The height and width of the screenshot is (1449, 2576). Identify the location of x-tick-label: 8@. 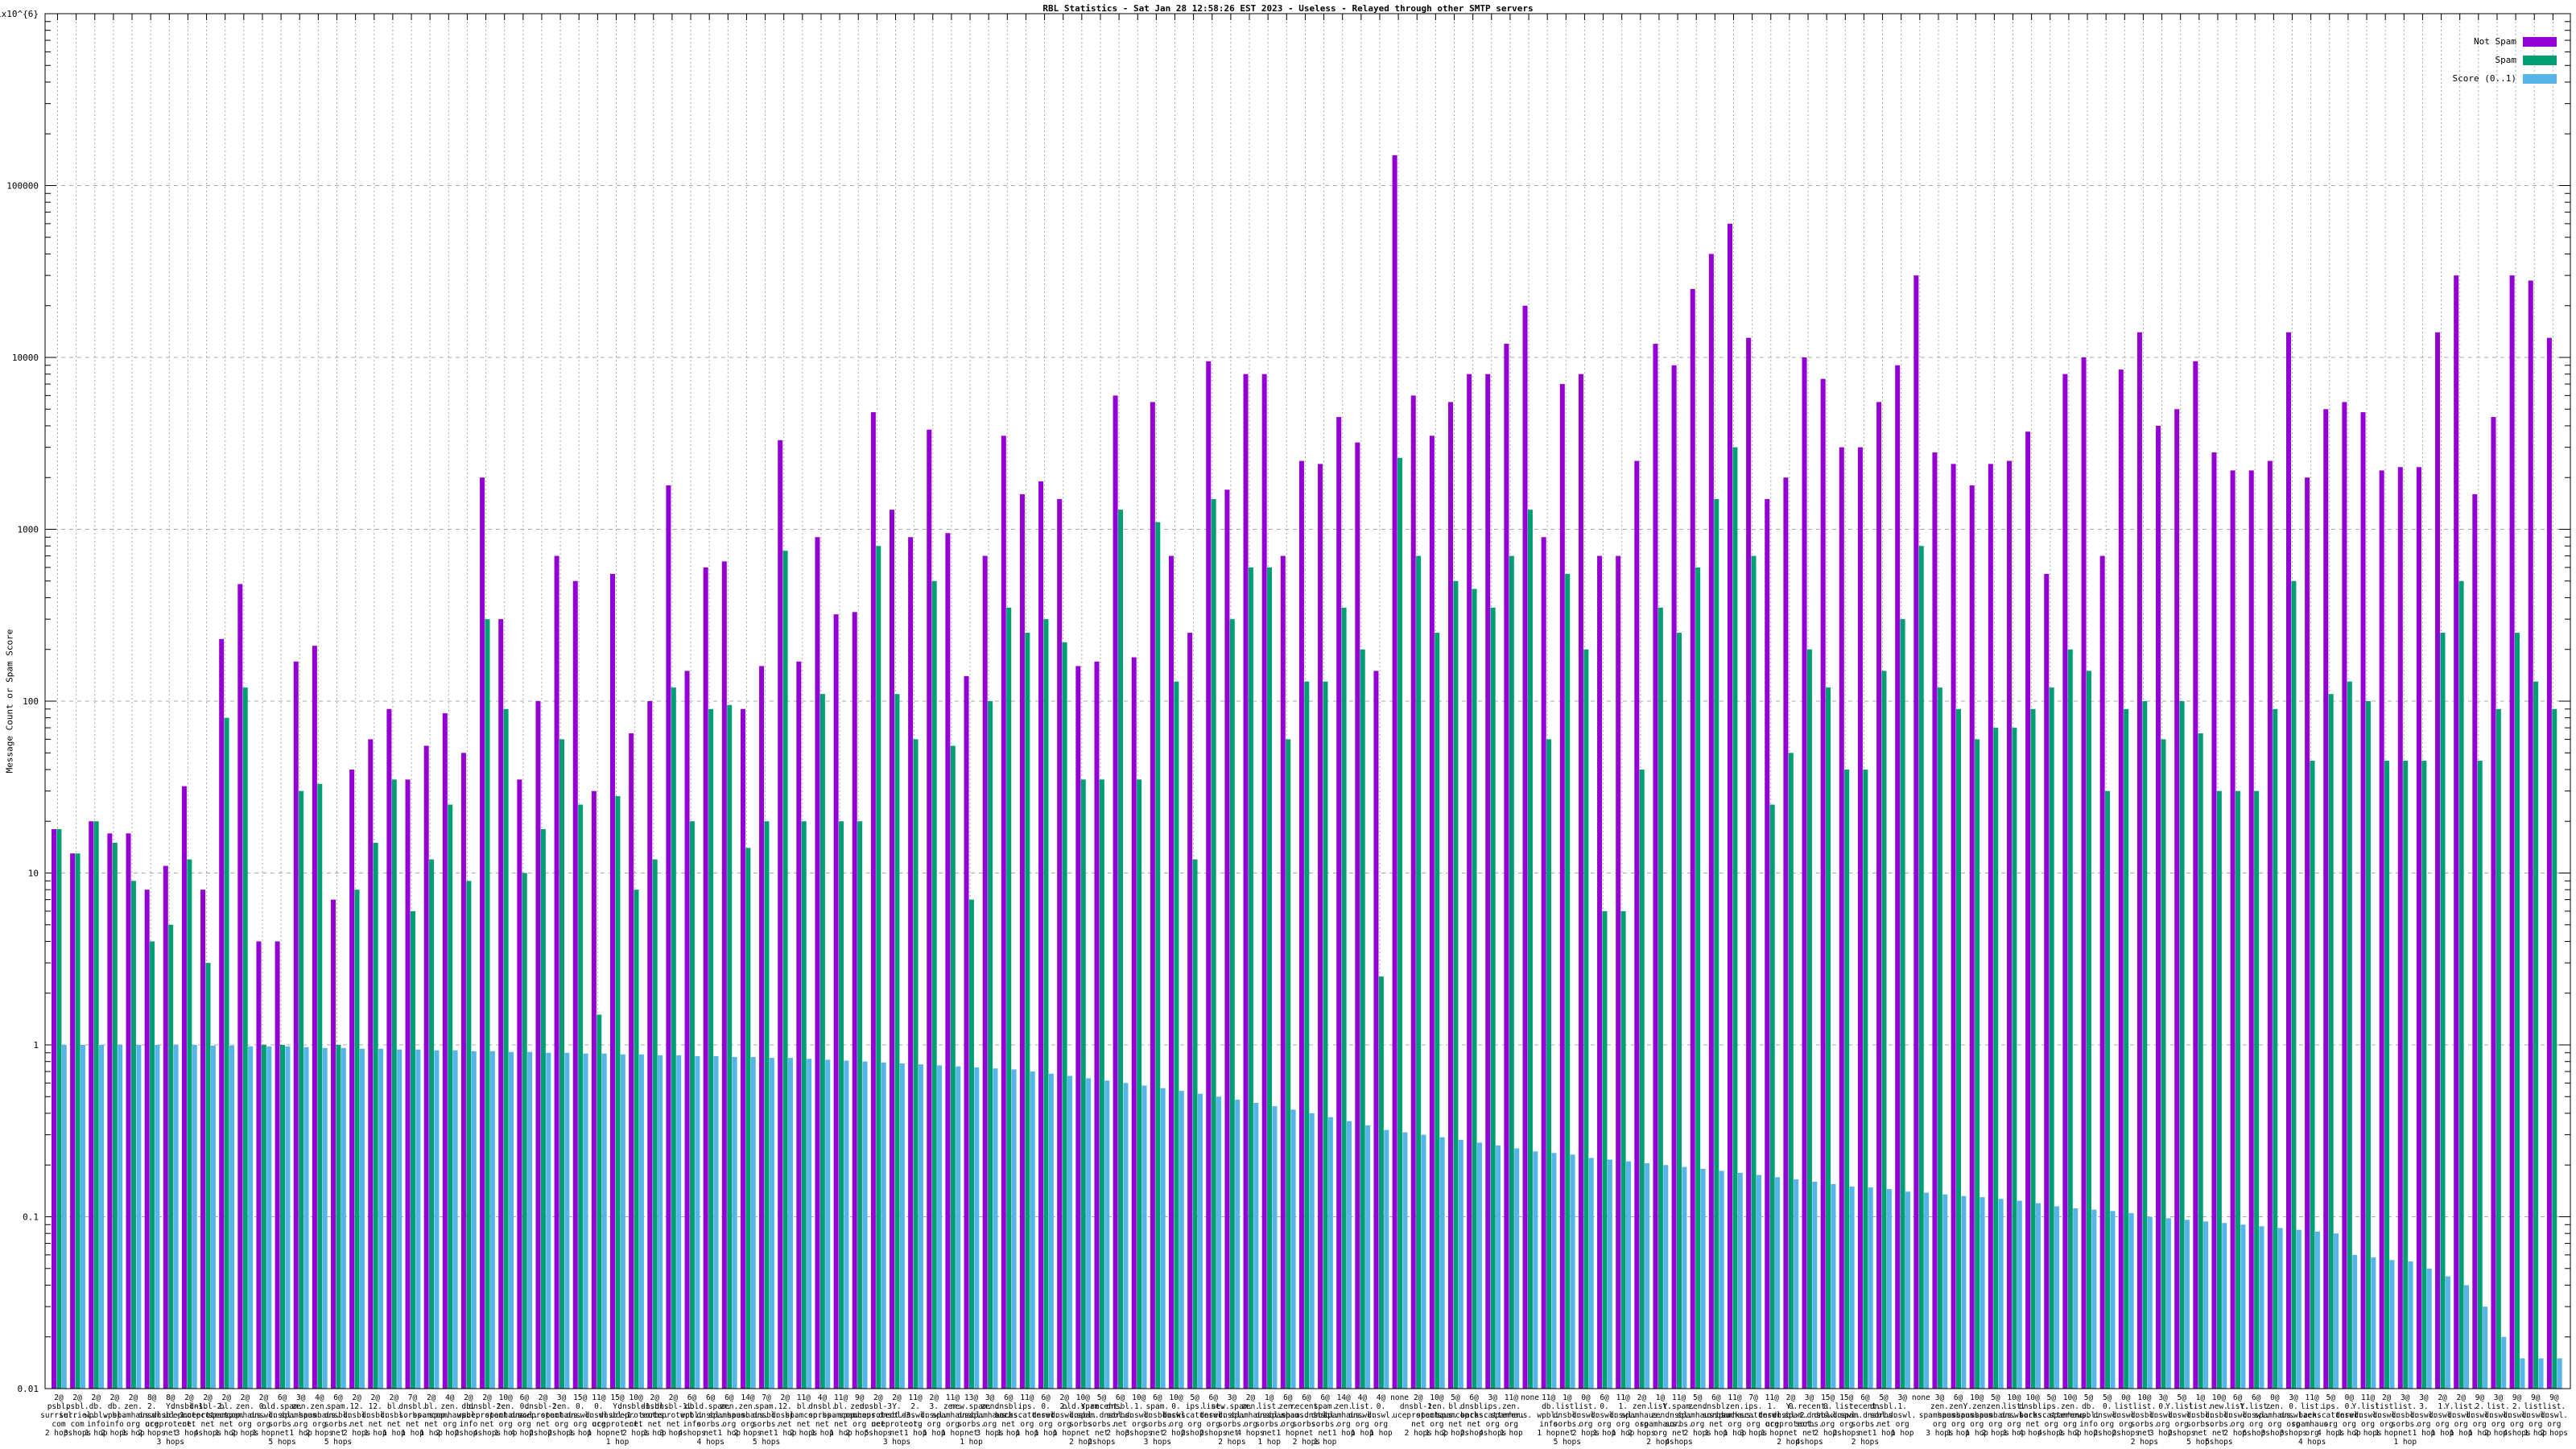
(170, 1397).